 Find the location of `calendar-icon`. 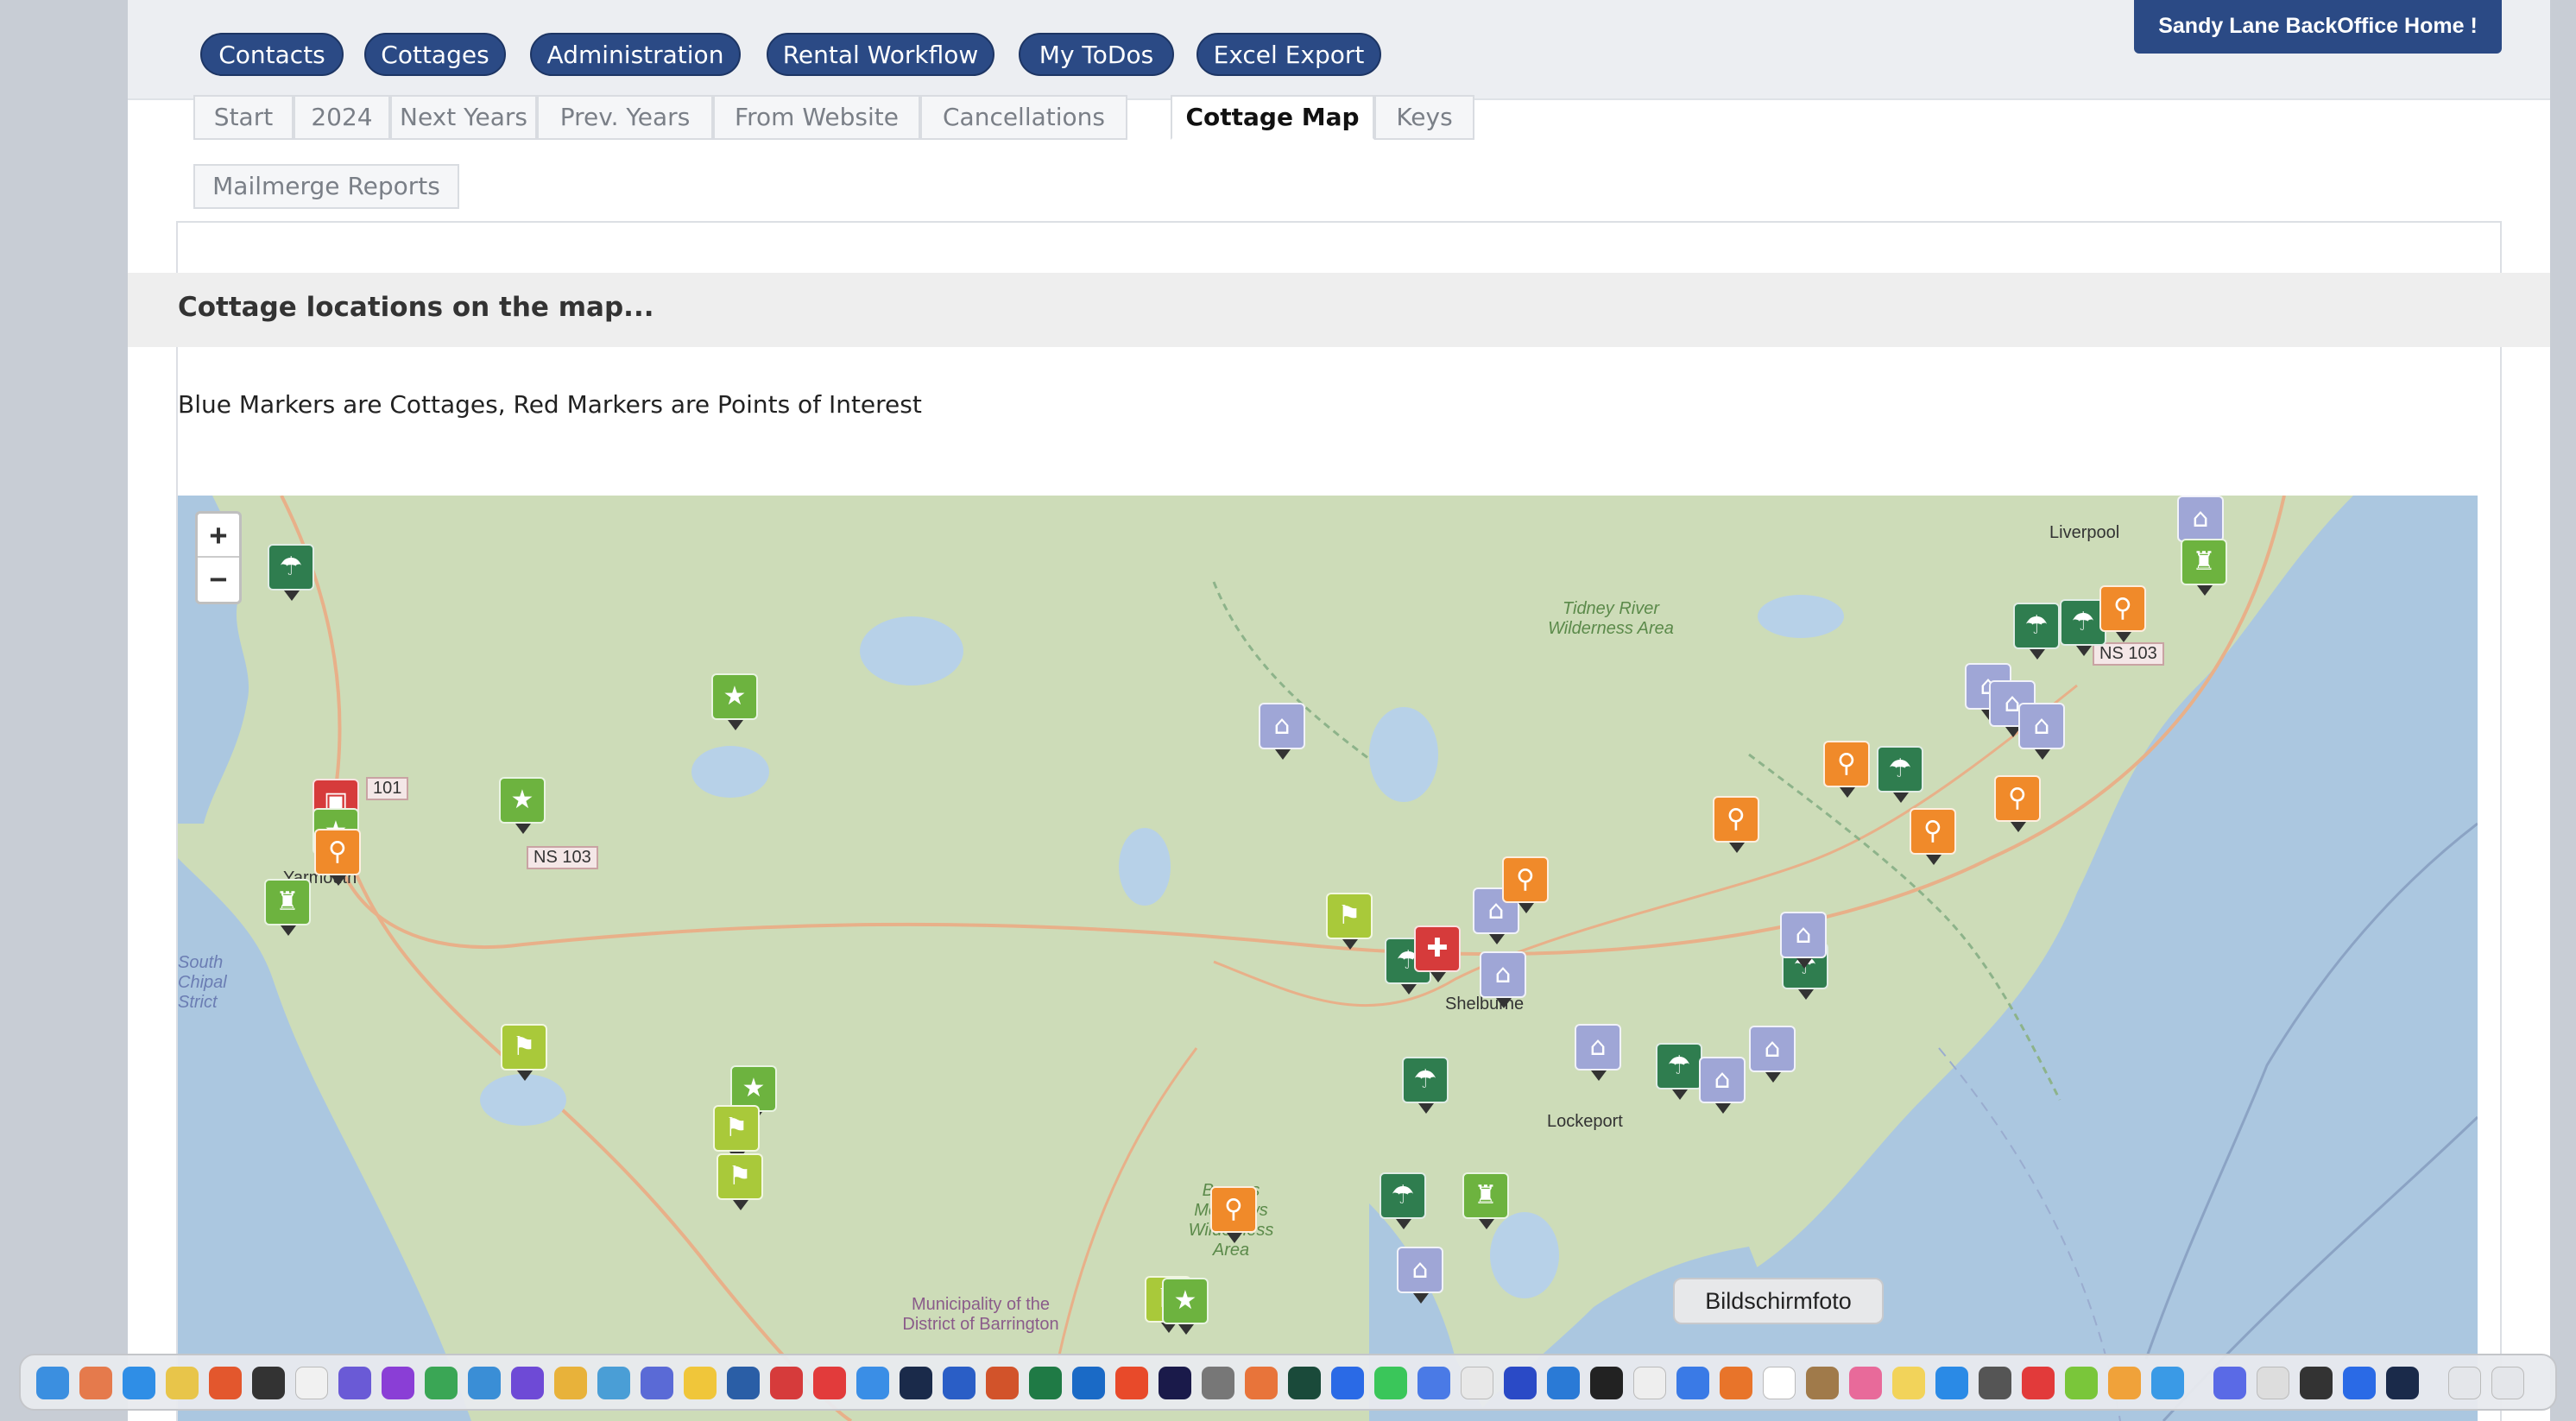

calendar-icon is located at coordinates (1779, 1383).